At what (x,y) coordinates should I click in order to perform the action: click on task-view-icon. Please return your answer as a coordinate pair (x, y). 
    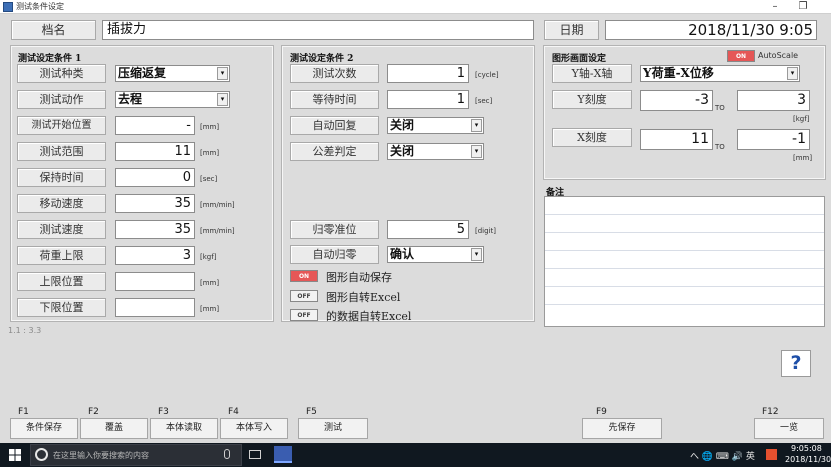
    Looking at the image, I should click on (255, 454).